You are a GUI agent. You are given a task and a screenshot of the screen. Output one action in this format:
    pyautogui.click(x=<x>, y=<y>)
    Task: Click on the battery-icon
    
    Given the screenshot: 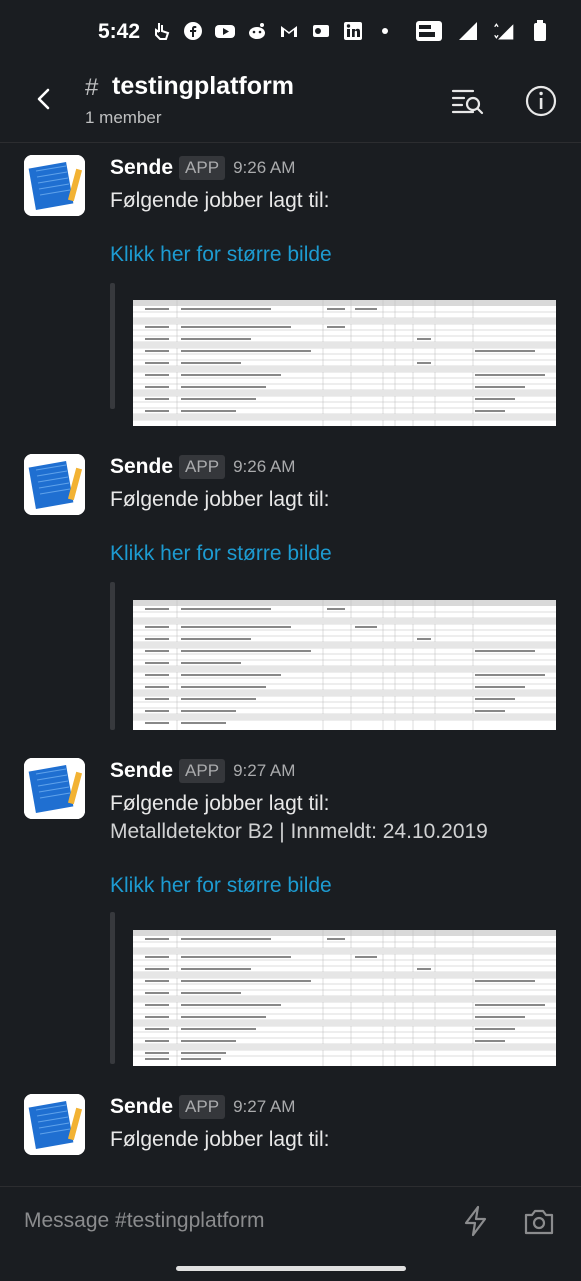 What is the action you would take?
    pyautogui.click(x=540, y=31)
    